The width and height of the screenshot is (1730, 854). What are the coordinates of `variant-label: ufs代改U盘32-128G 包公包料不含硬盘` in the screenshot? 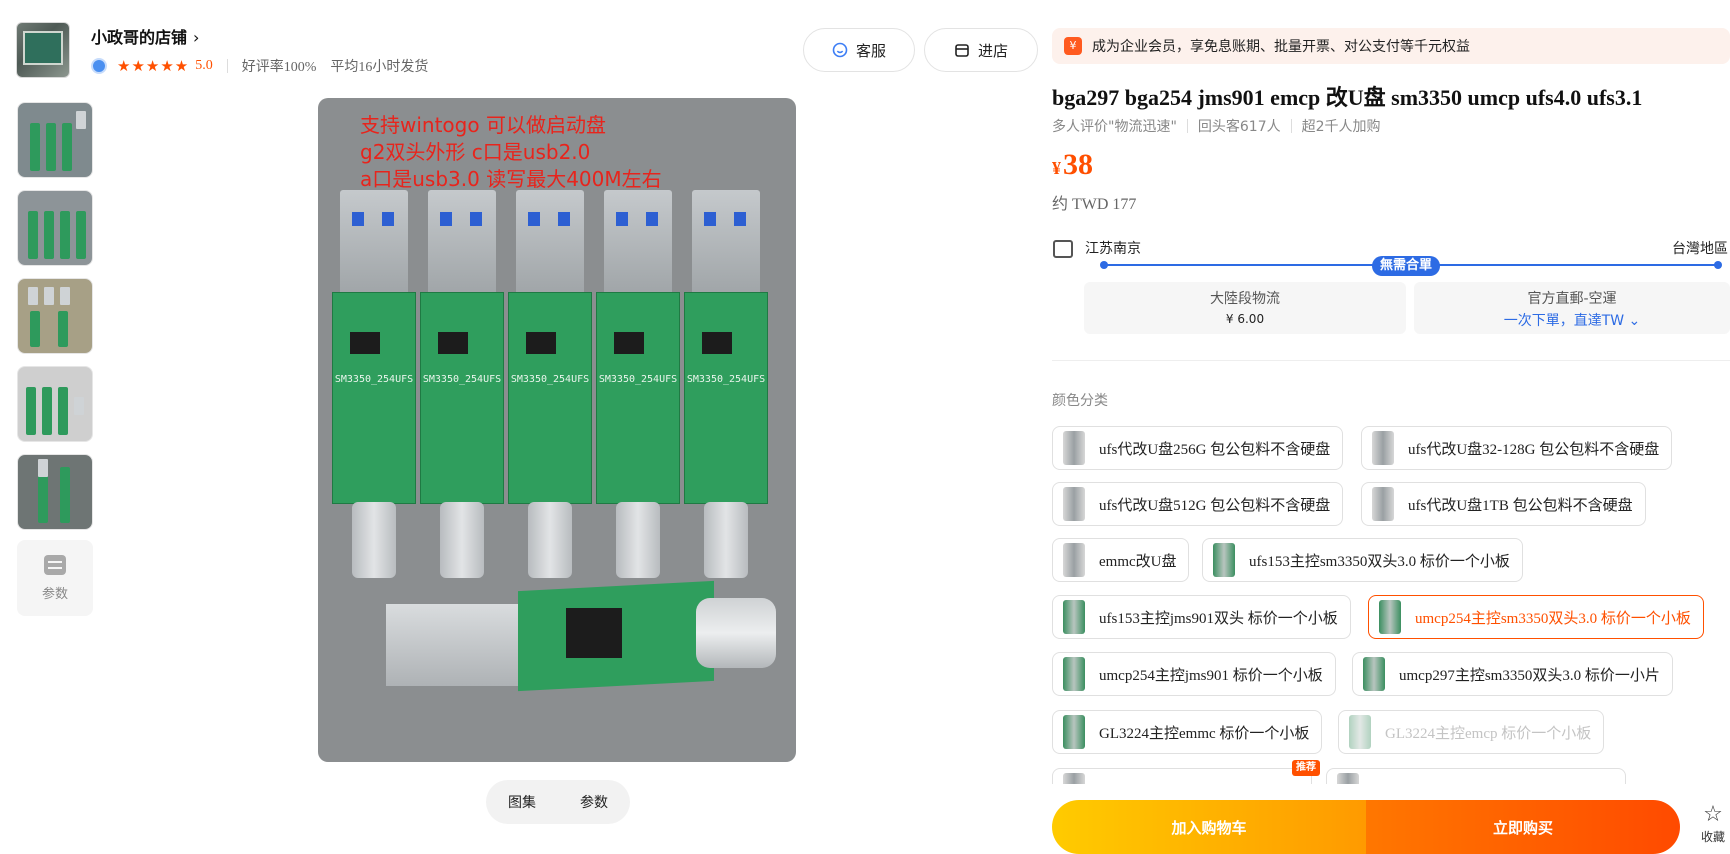 It's located at (1534, 449).